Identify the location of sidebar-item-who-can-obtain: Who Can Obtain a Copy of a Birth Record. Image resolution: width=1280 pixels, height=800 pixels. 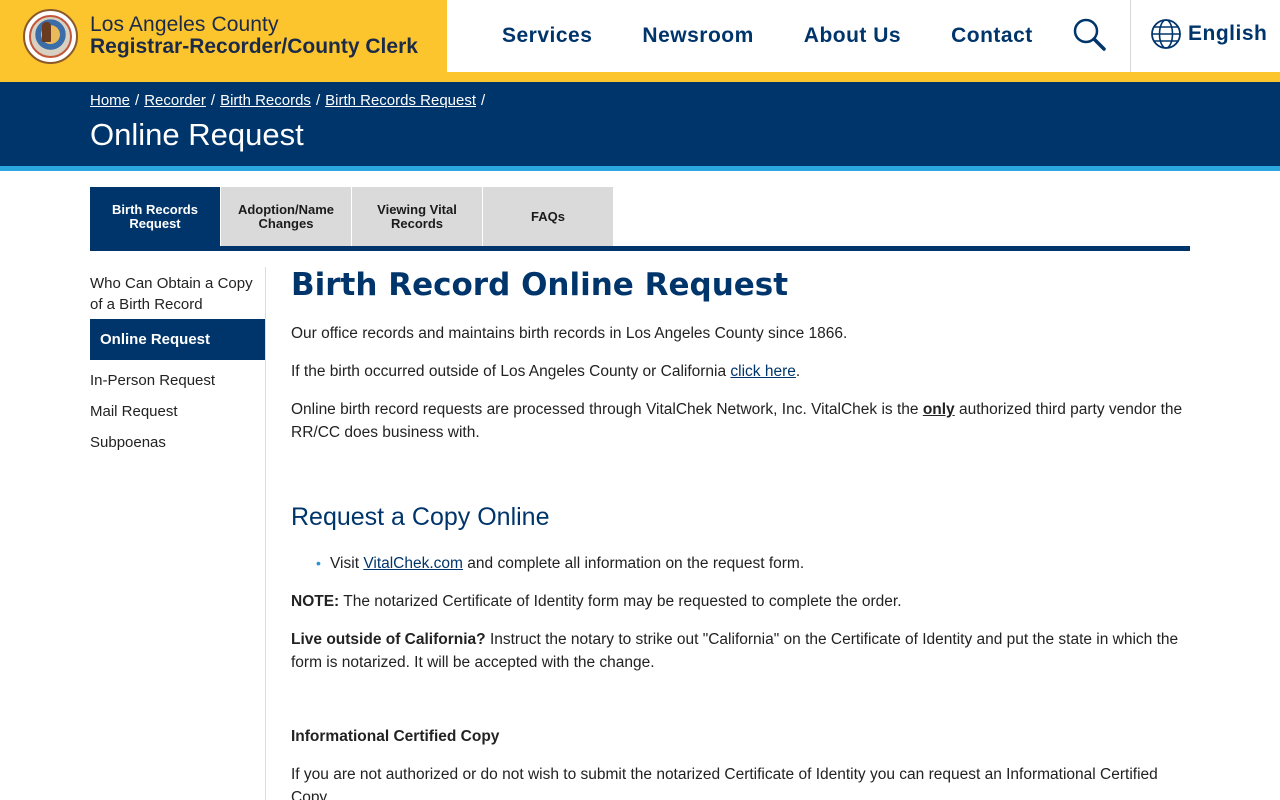
(177, 293).